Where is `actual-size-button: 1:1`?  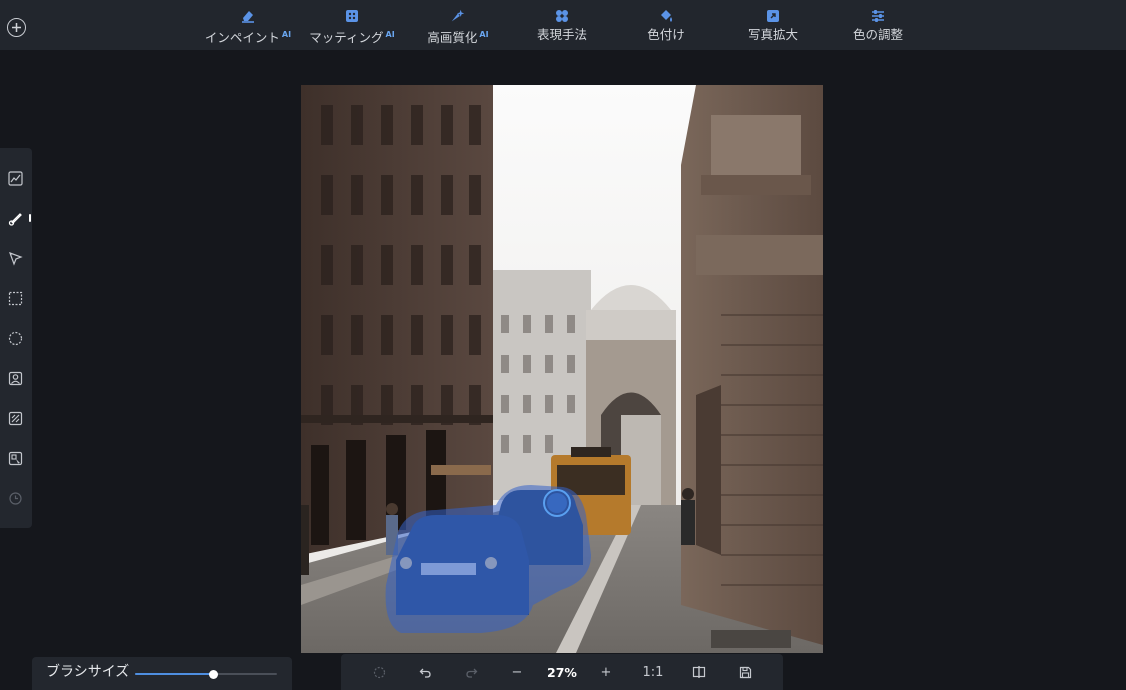
actual-size-button: 1:1 is located at coordinates (653, 672).